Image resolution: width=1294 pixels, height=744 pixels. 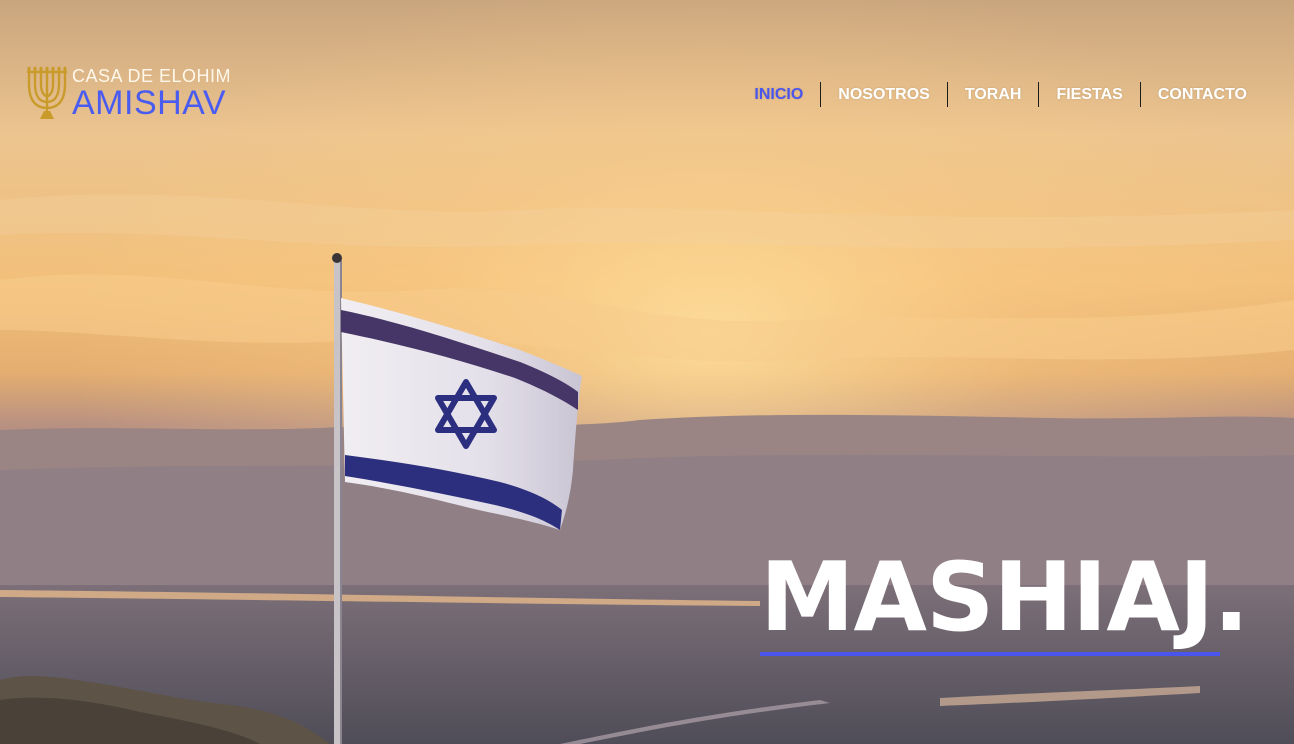 I want to click on hero-headline-block: MASHIAJ., so click(x=1004, y=599).